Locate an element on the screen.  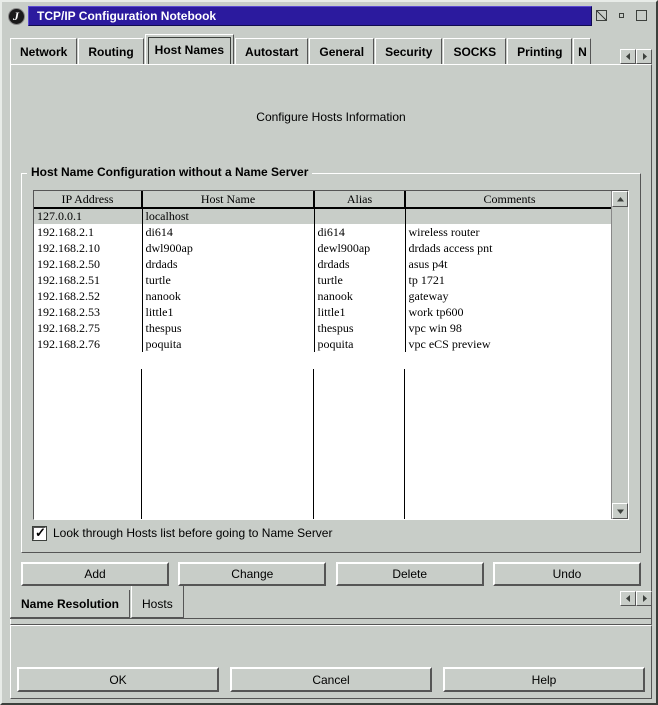
delete-button: Delete is located at coordinates (409, 574).